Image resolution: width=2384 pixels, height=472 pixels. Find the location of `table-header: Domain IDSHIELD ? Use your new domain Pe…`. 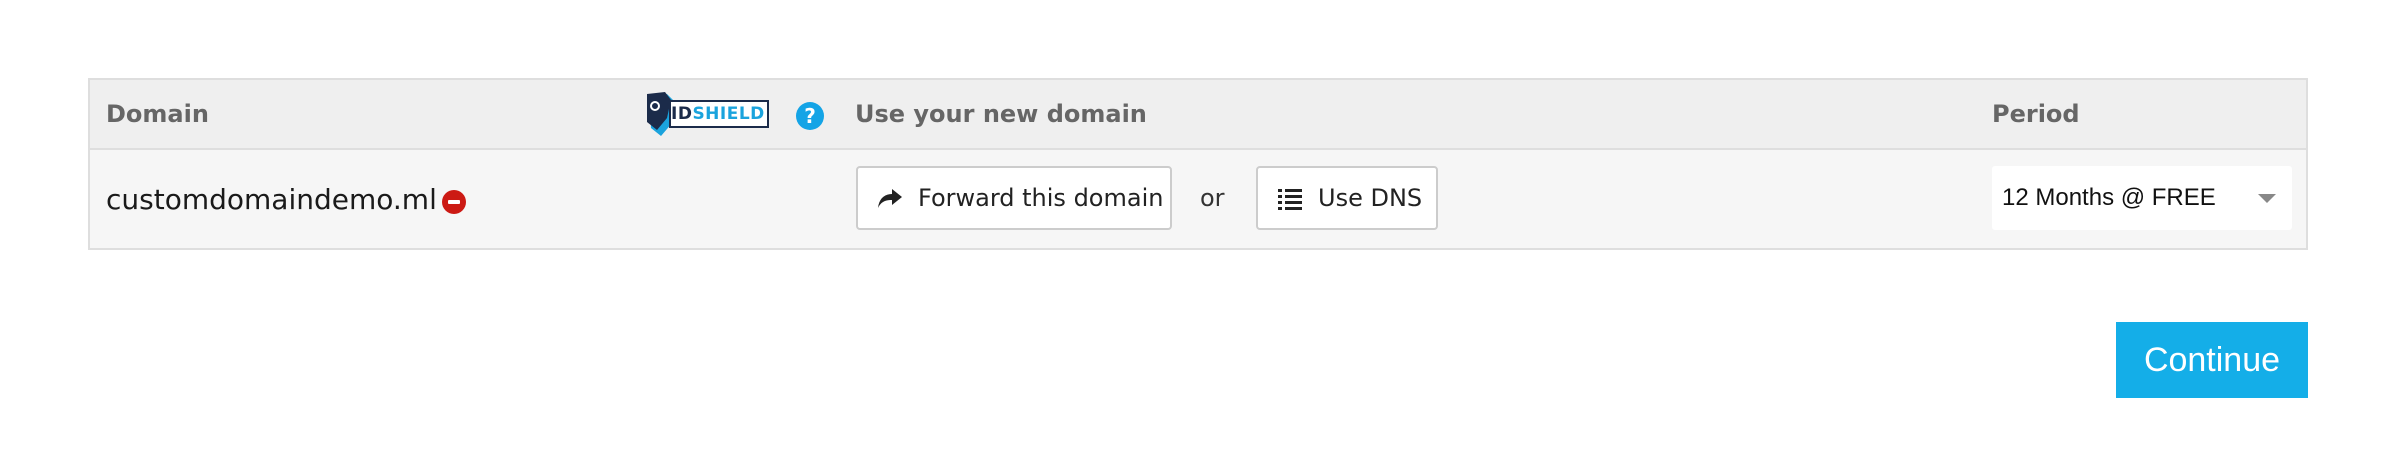

table-header: Domain IDSHIELD ? Use your new domain Pe… is located at coordinates (1198, 115).